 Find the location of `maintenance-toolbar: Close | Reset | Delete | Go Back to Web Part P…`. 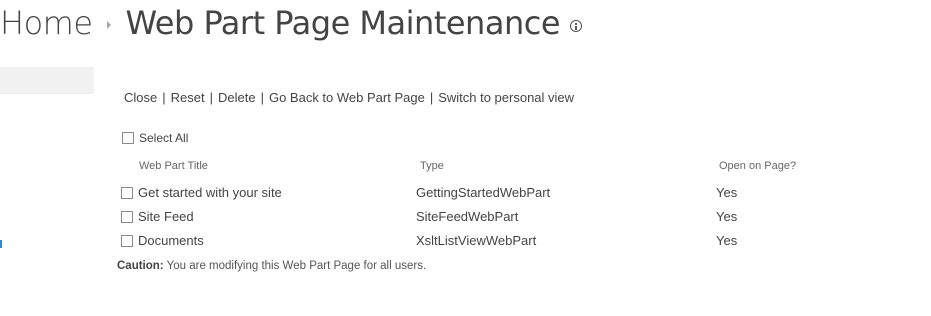

maintenance-toolbar: Close | Reset | Delete | Go Back to Web Part P… is located at coordinates (349, 97).